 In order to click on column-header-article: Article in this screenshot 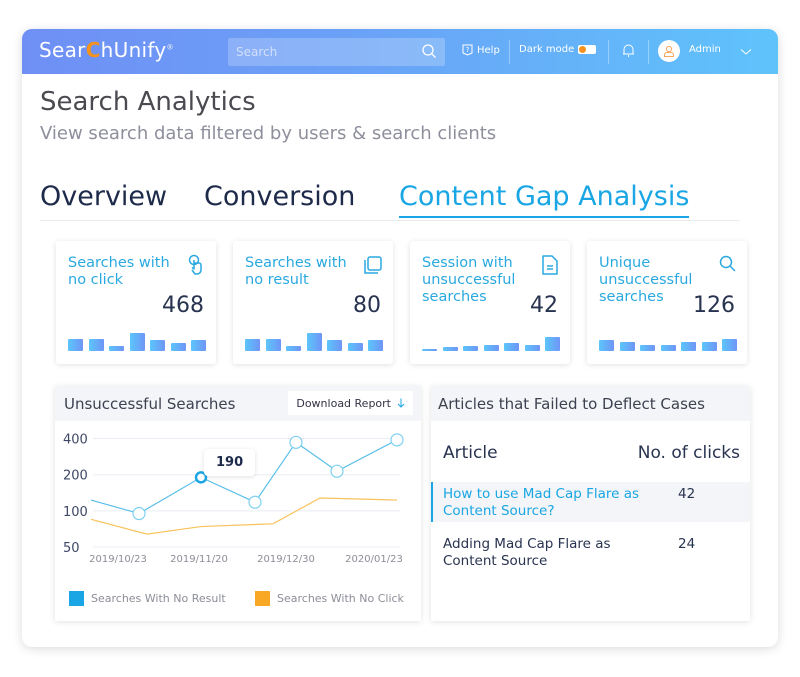, I will do `click(470, 453)`.